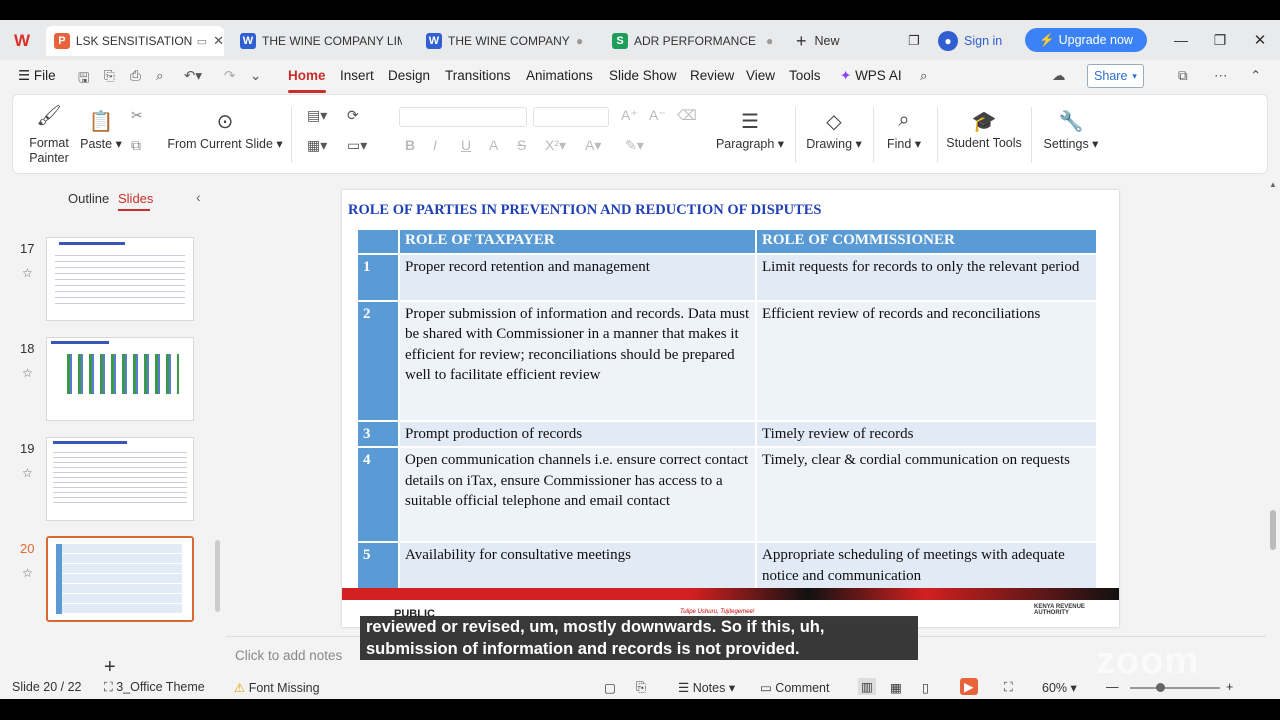 This screenshot has height=720, width=1280. What do you see at coordinates (463, 117) in the screenshot?
I see `font-name-select` at bounding box center [463, 117].